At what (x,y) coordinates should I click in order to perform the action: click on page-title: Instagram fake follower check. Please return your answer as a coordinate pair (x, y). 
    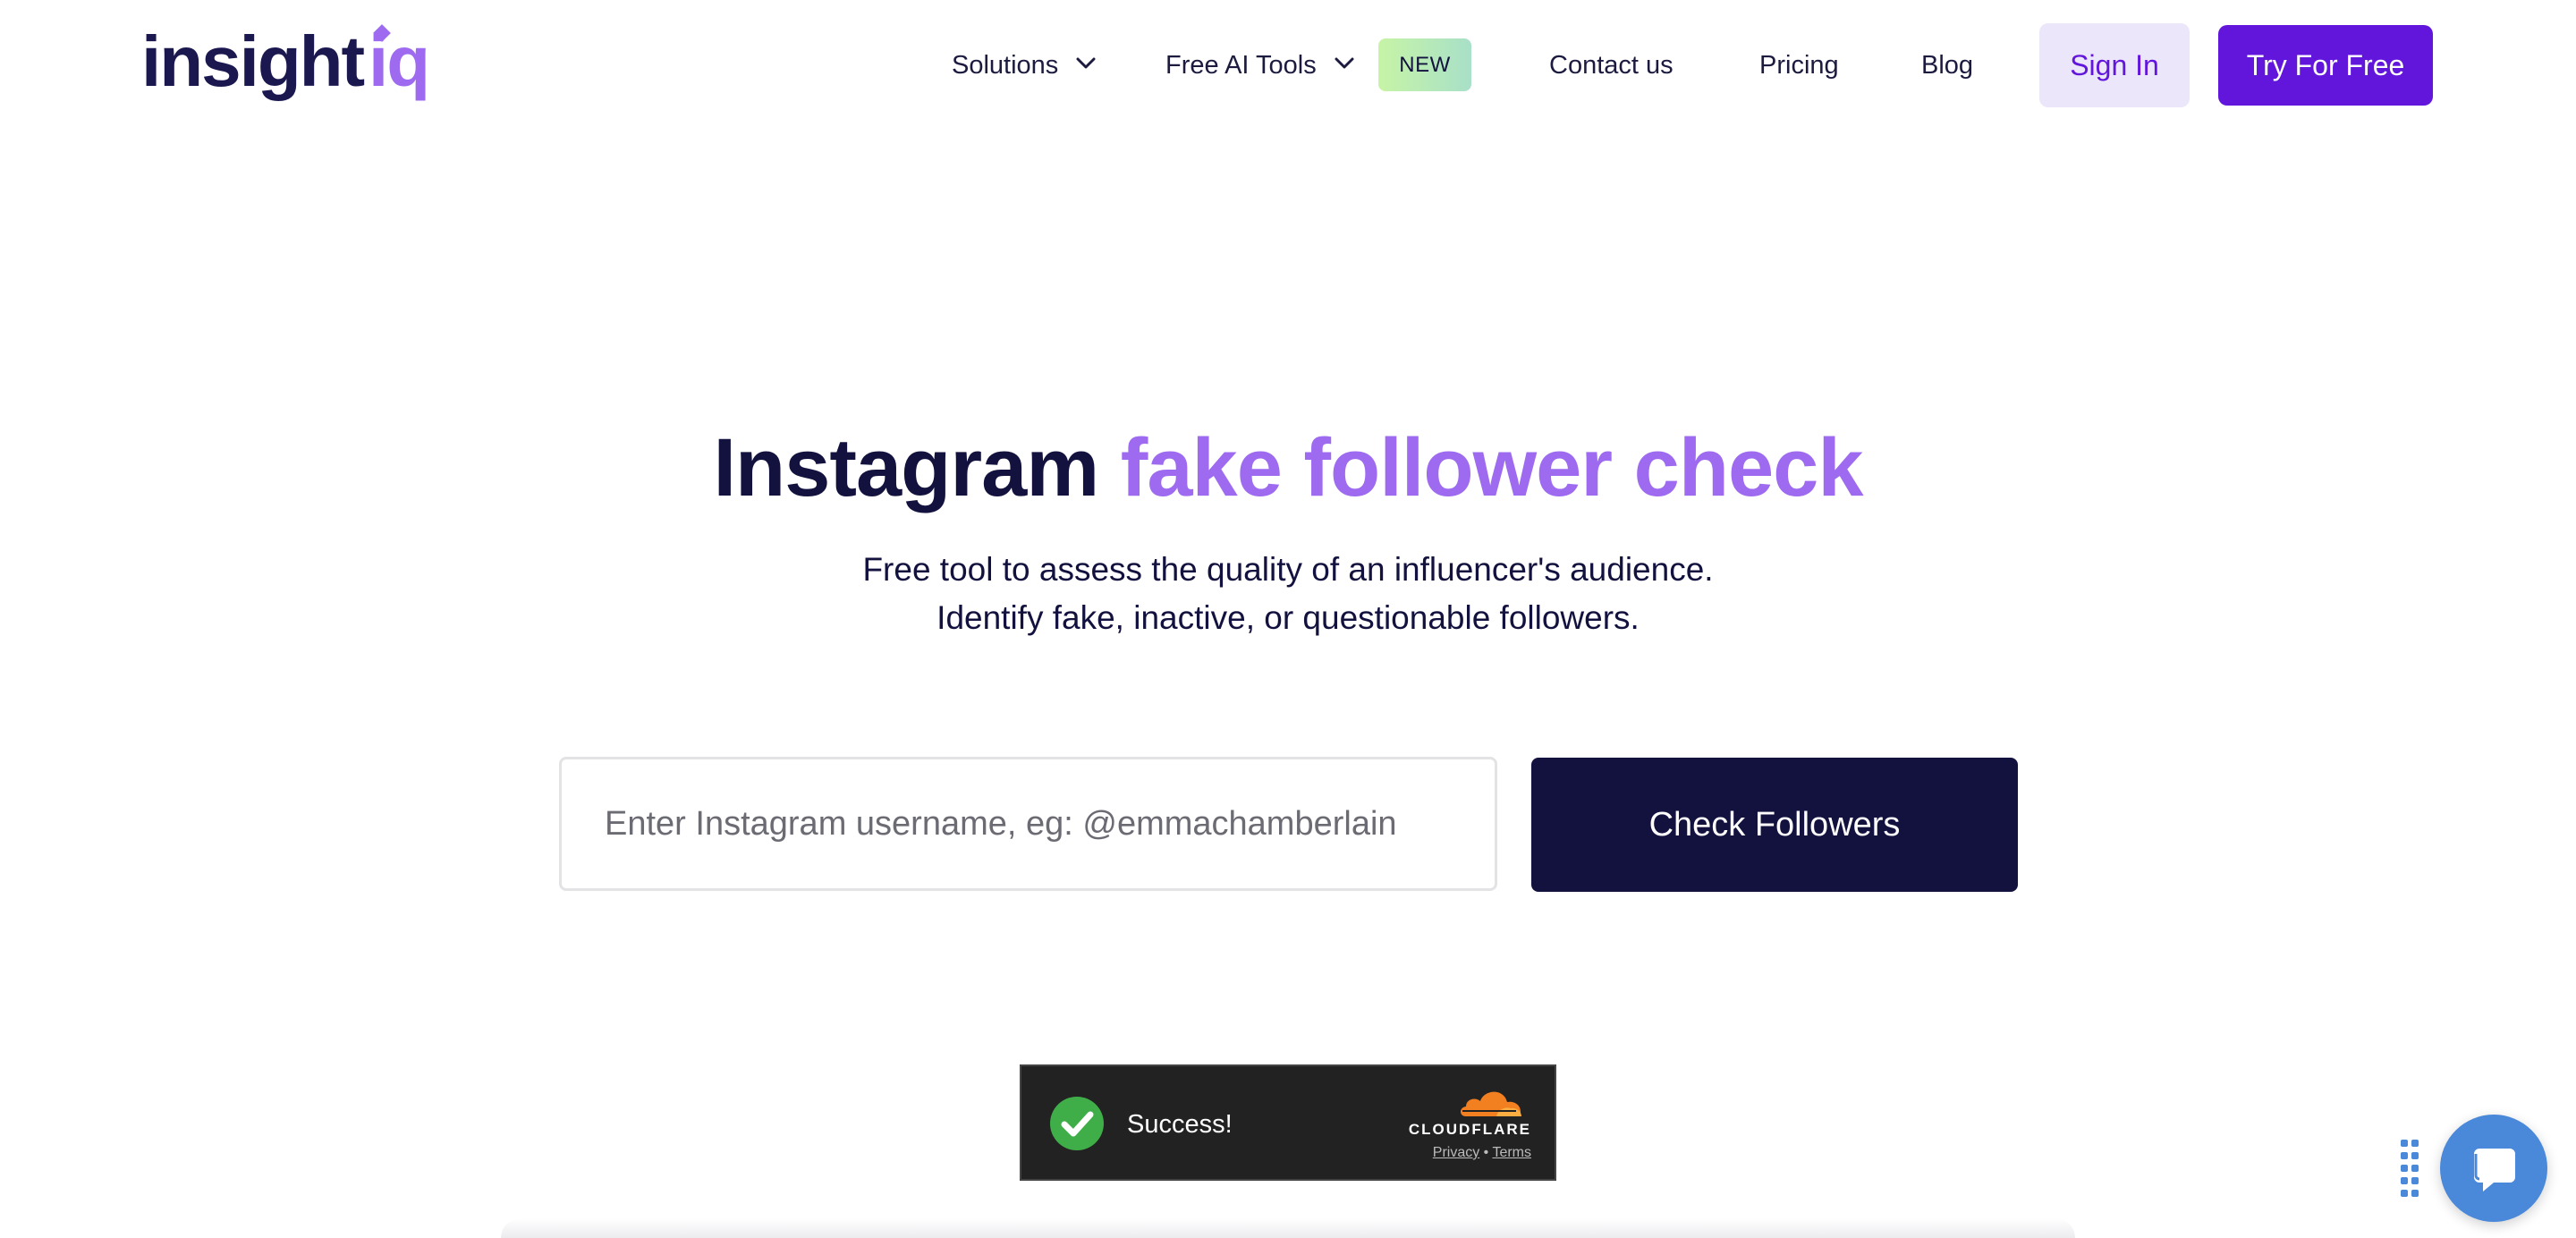
    Looking at the image, I should click on (1288, 468).